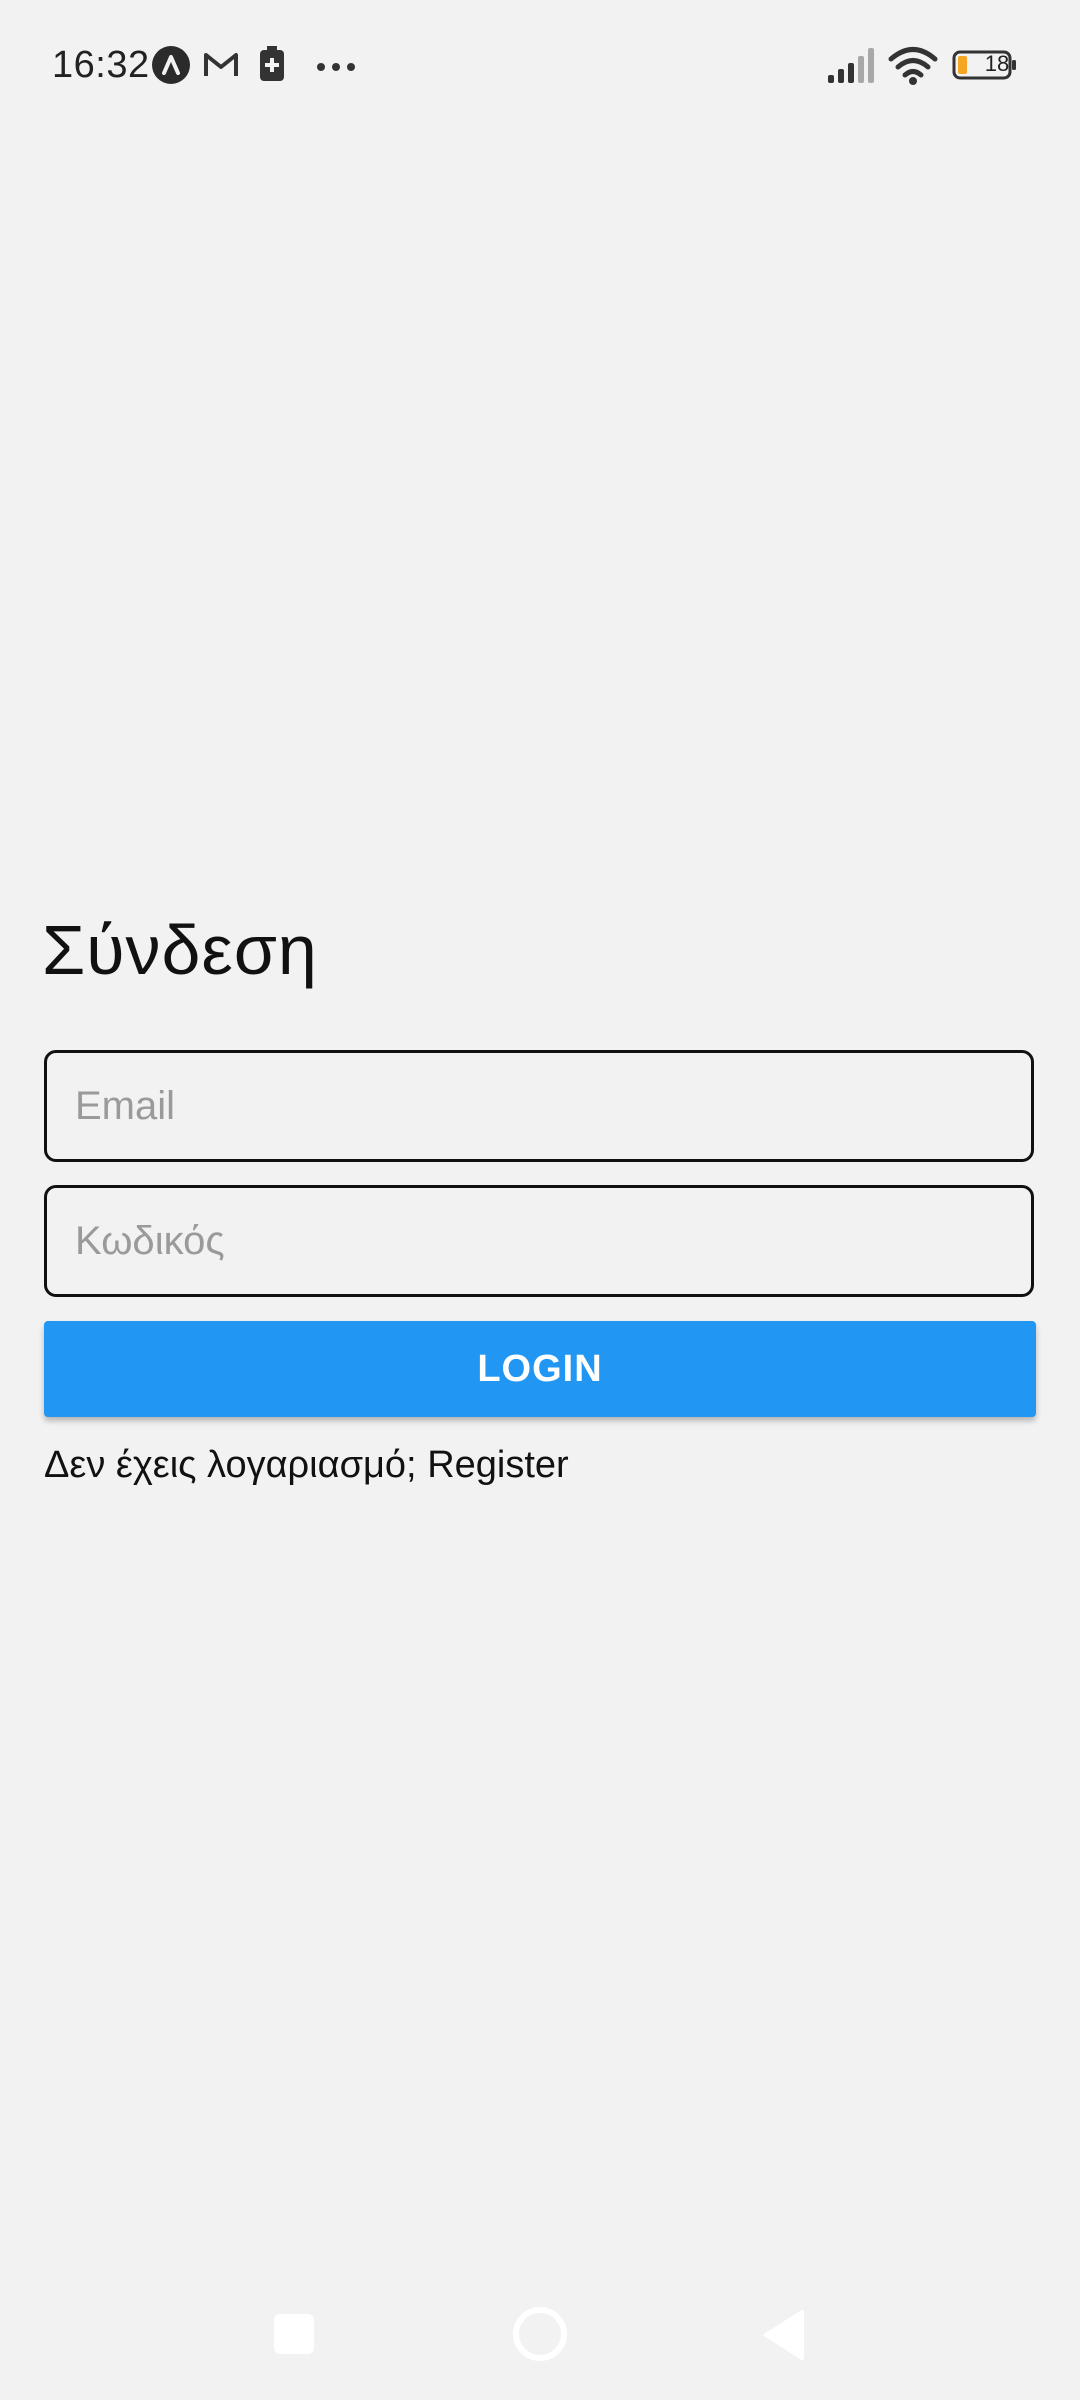 The width and height of the screenshot is (1080, 2400). What do you see at coordinates (852, 65) in the screenshot?
I see `signal-icon` at bounding box center [852, 65].